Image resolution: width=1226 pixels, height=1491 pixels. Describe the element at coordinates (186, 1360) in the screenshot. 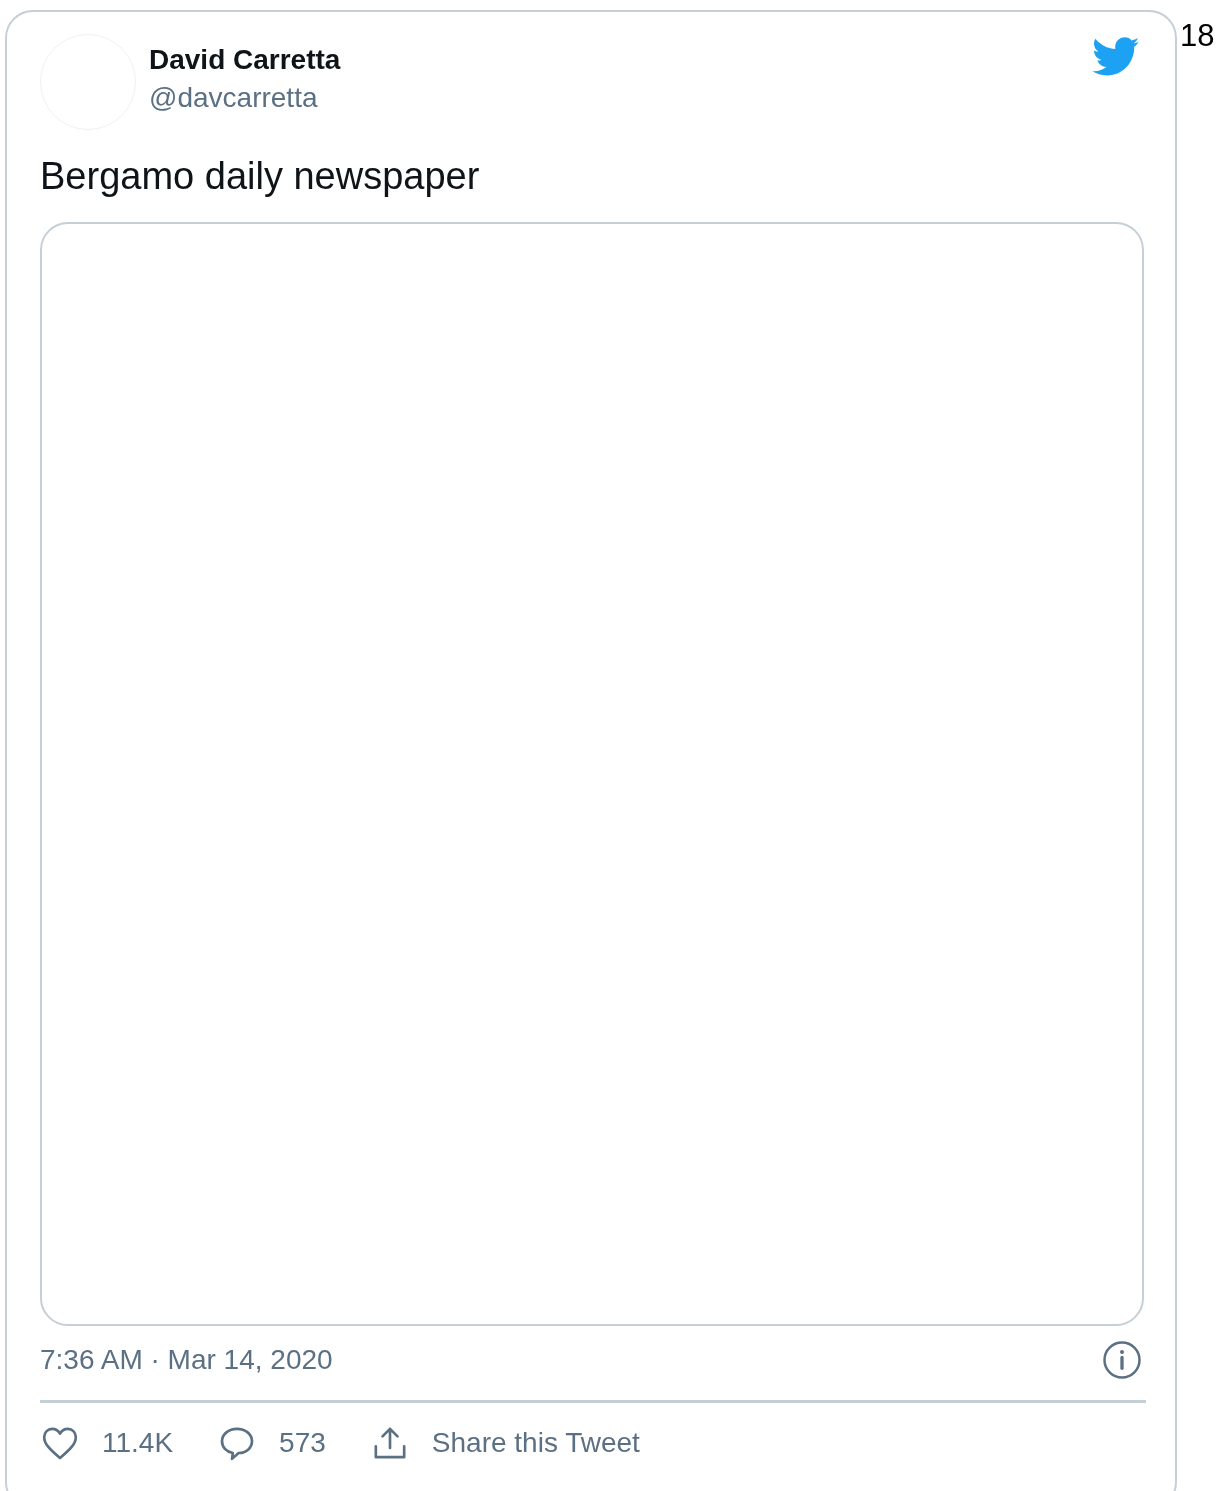

I see `timestamp: 7:36 AM · Mar 14, 2020` at that location.